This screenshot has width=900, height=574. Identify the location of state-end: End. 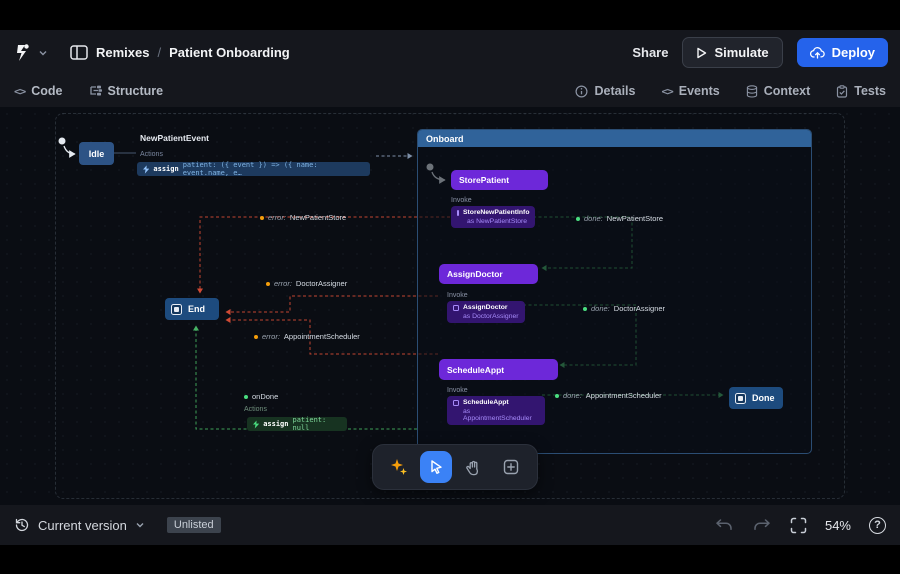
(192, 309).